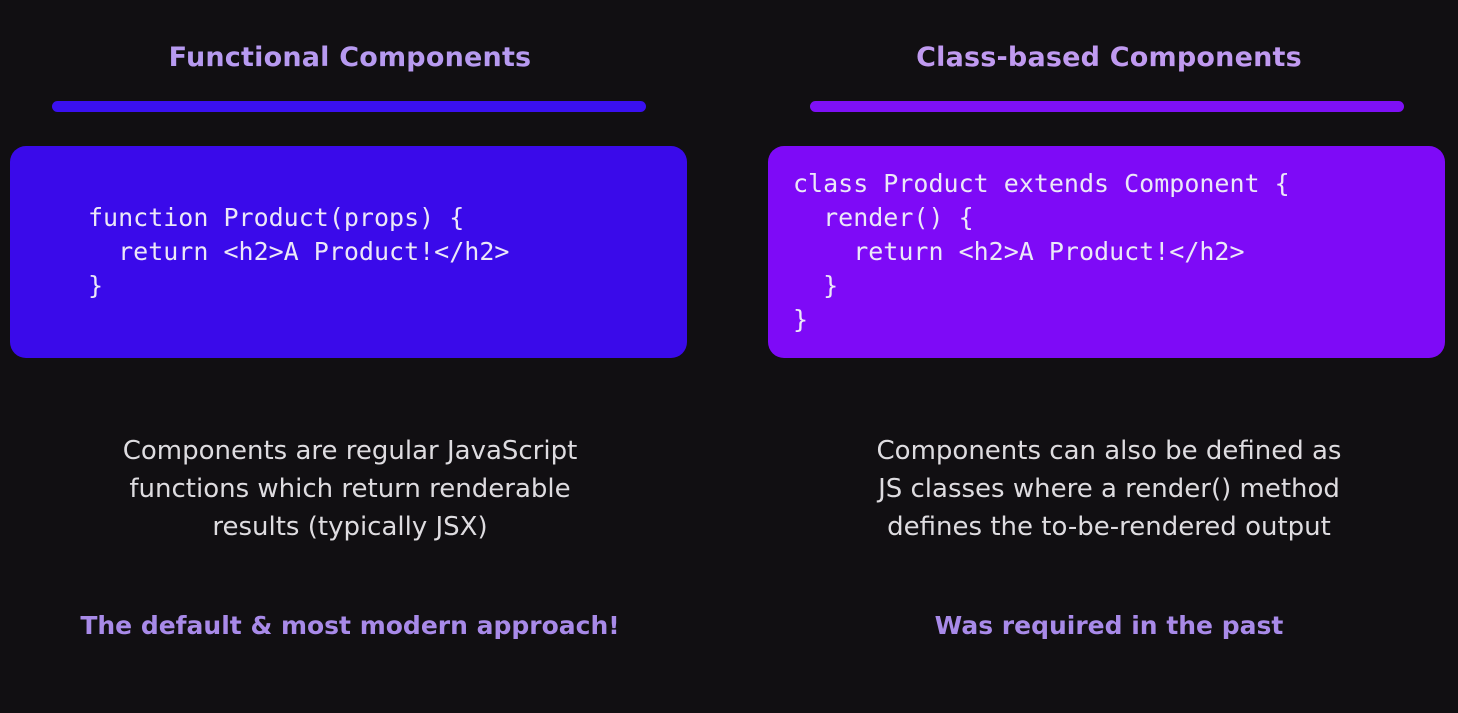 The width and height of the screenshot is (1458, 713). I want to click on code-line: function Product(props) {, so click(276, 217).